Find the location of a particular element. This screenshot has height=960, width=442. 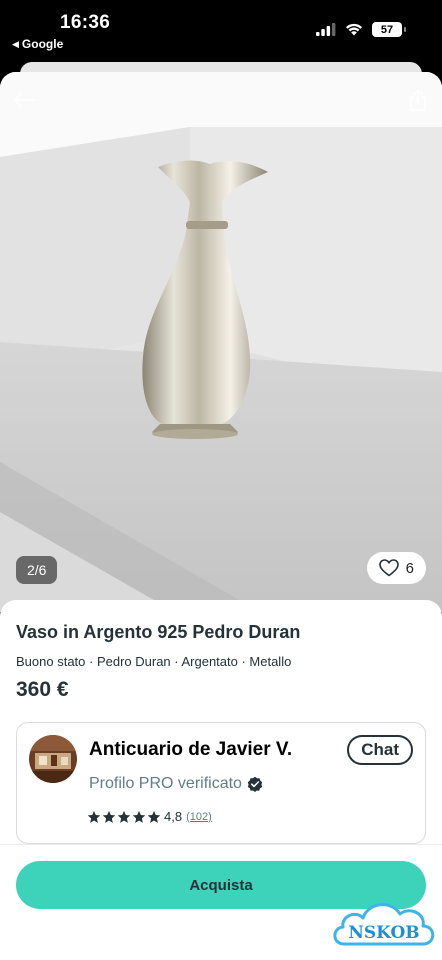

rating-value: 4,8 is located at coordinates (173, 816).